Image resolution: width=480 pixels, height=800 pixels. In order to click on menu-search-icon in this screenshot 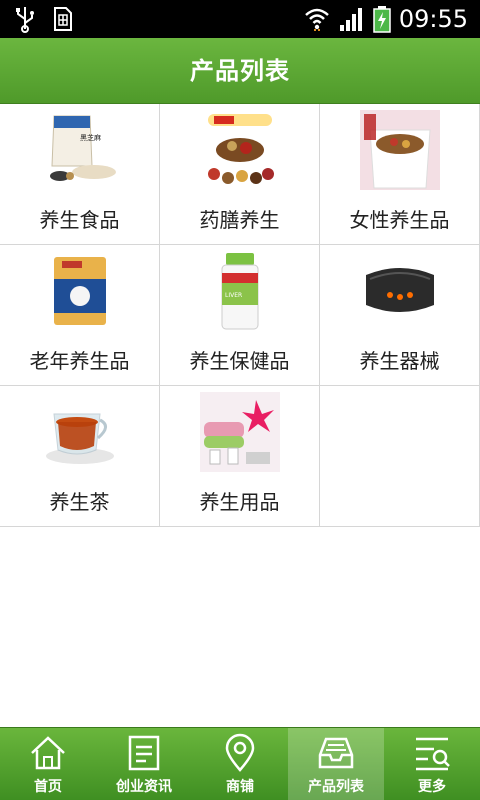, I will do `click(433, 754)`.